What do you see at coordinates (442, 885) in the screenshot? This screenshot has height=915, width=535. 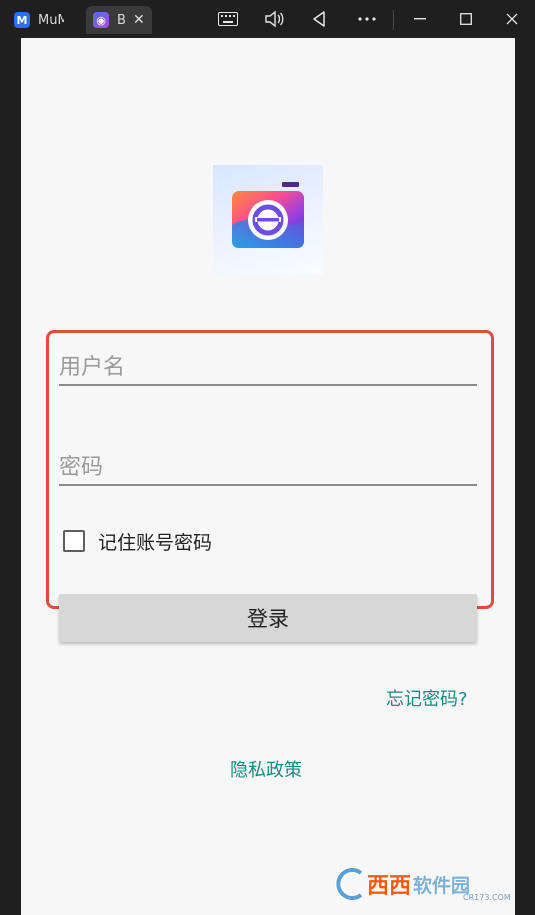 I see `watermark-subtitle: 软件园` at bounding box center [442, 885].